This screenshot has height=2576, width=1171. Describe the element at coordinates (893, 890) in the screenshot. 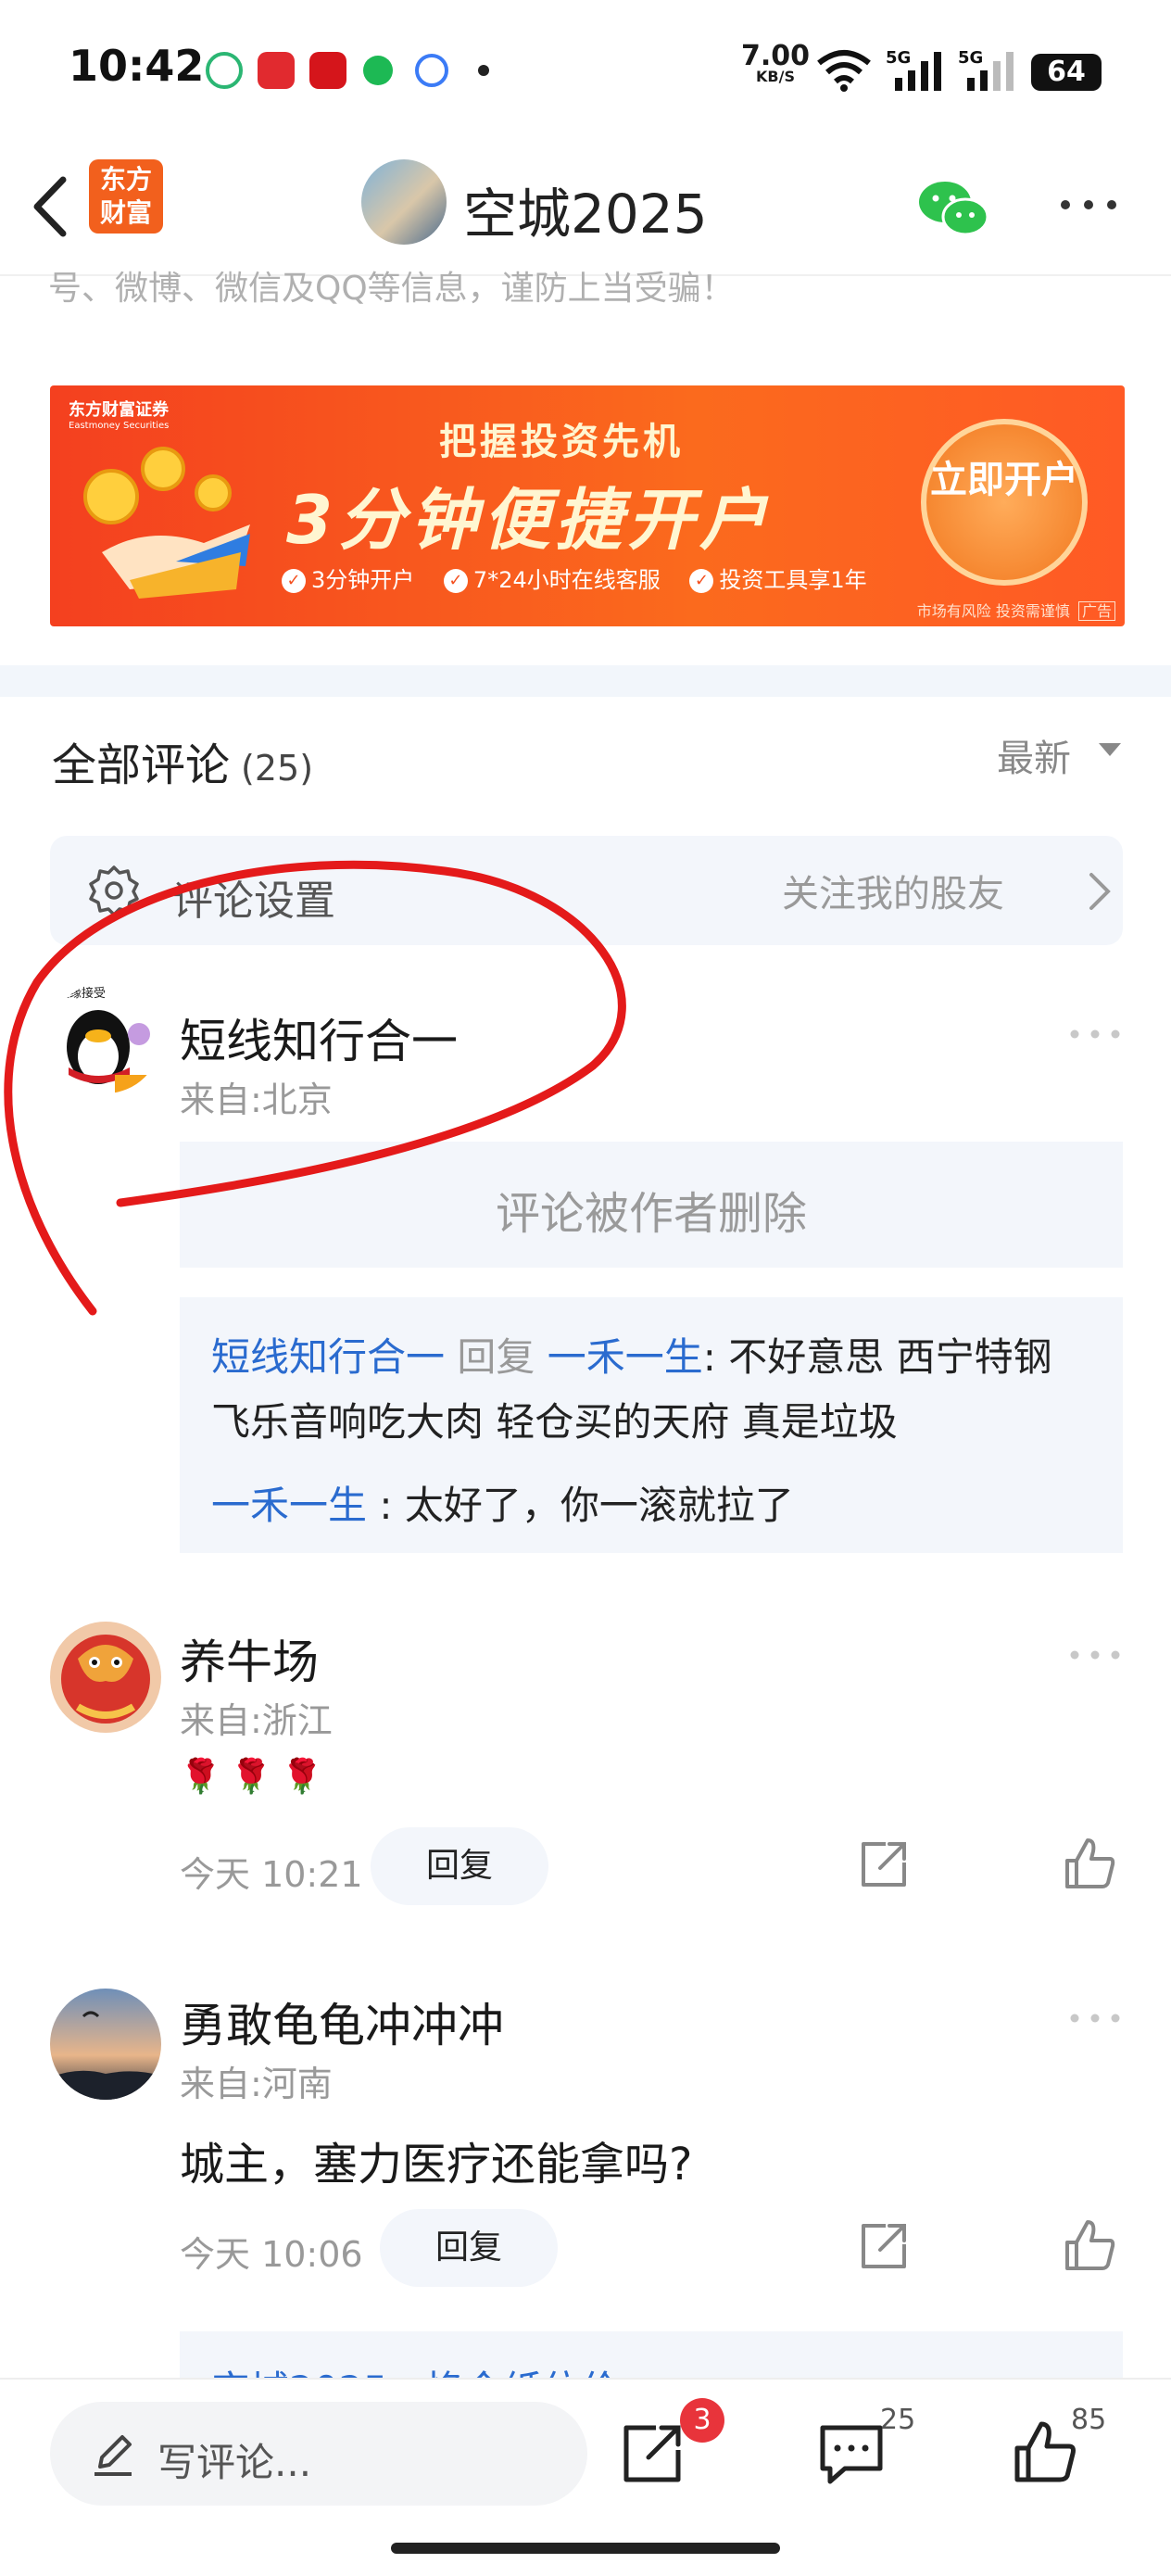

I see `follow-friends-link: 关注我的股友` at that location.